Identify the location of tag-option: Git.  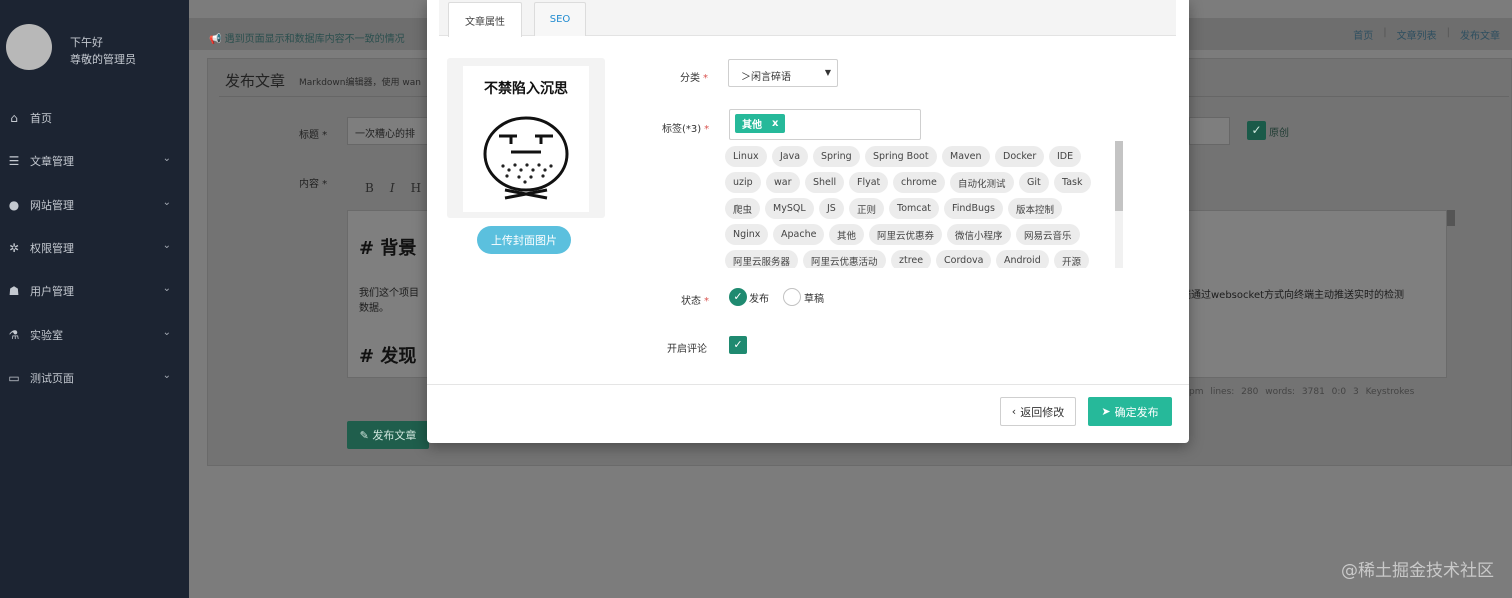
(1034, 182).